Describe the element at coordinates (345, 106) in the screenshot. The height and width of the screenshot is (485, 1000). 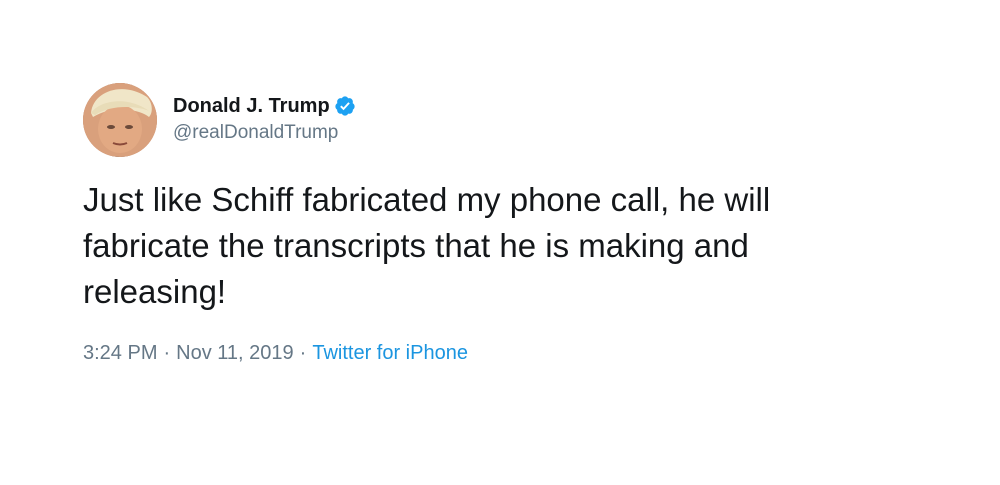
I see `verified-badge-icon` at that location.